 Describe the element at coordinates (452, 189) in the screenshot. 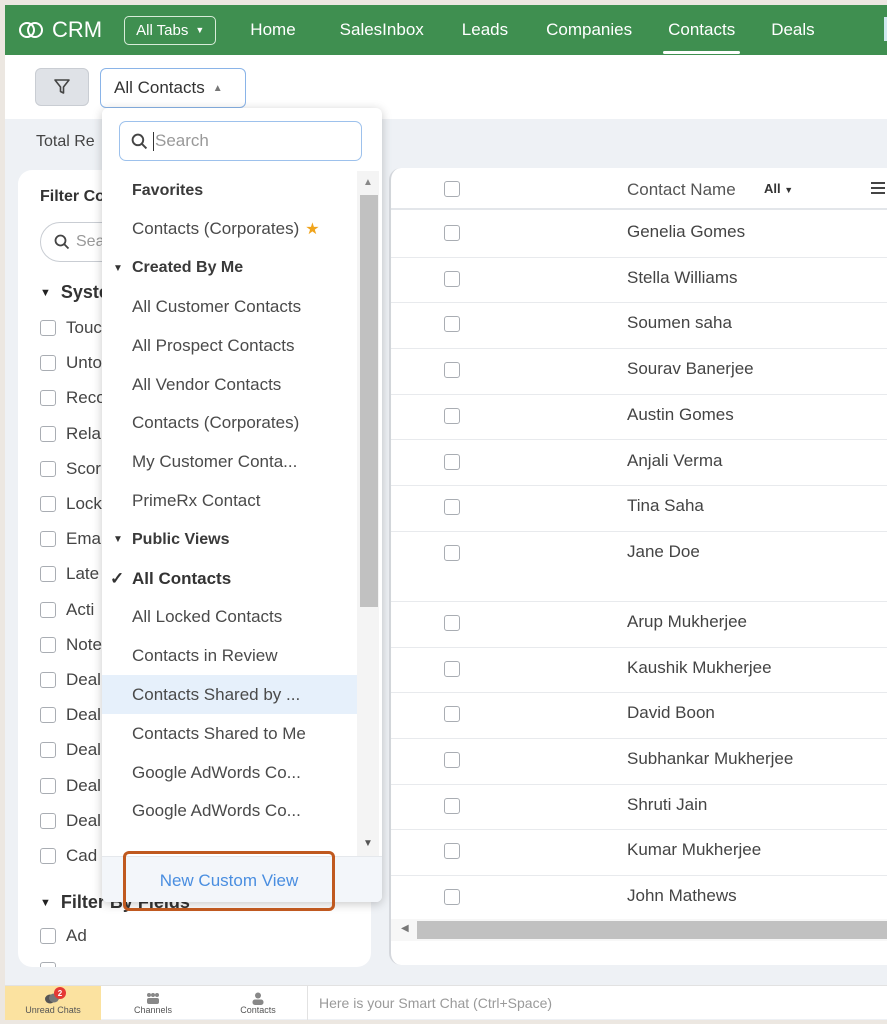

I see `select-all-checkbox` at that location.